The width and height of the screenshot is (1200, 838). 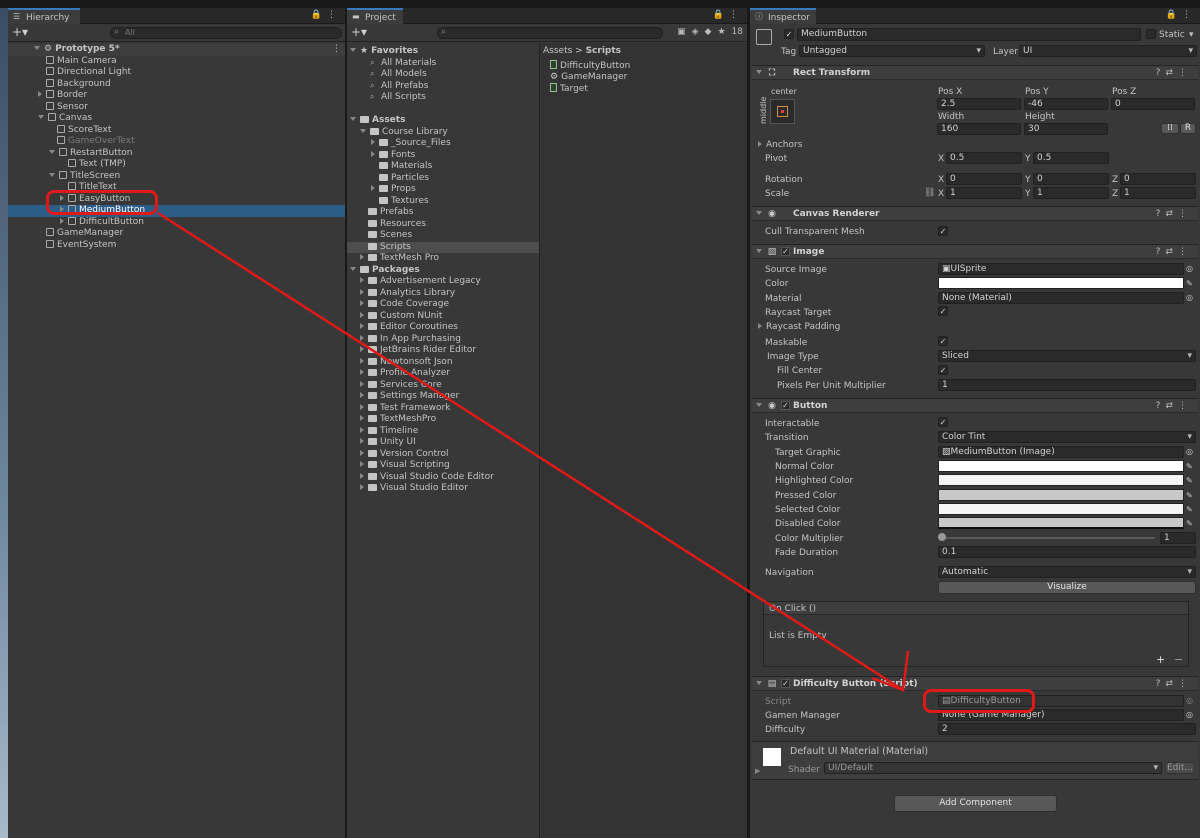 What do you see at coordinates (443, 179) in the screenshot?
I see `project-folder: Particles` at bounding box center [443, 179].